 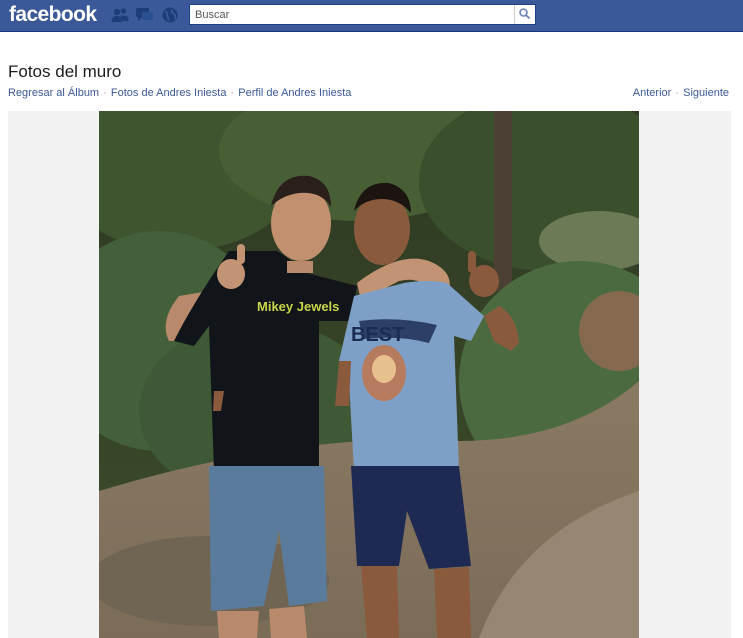 I want to click on page-title: Fotos del muro, so click(x=65, y=71).